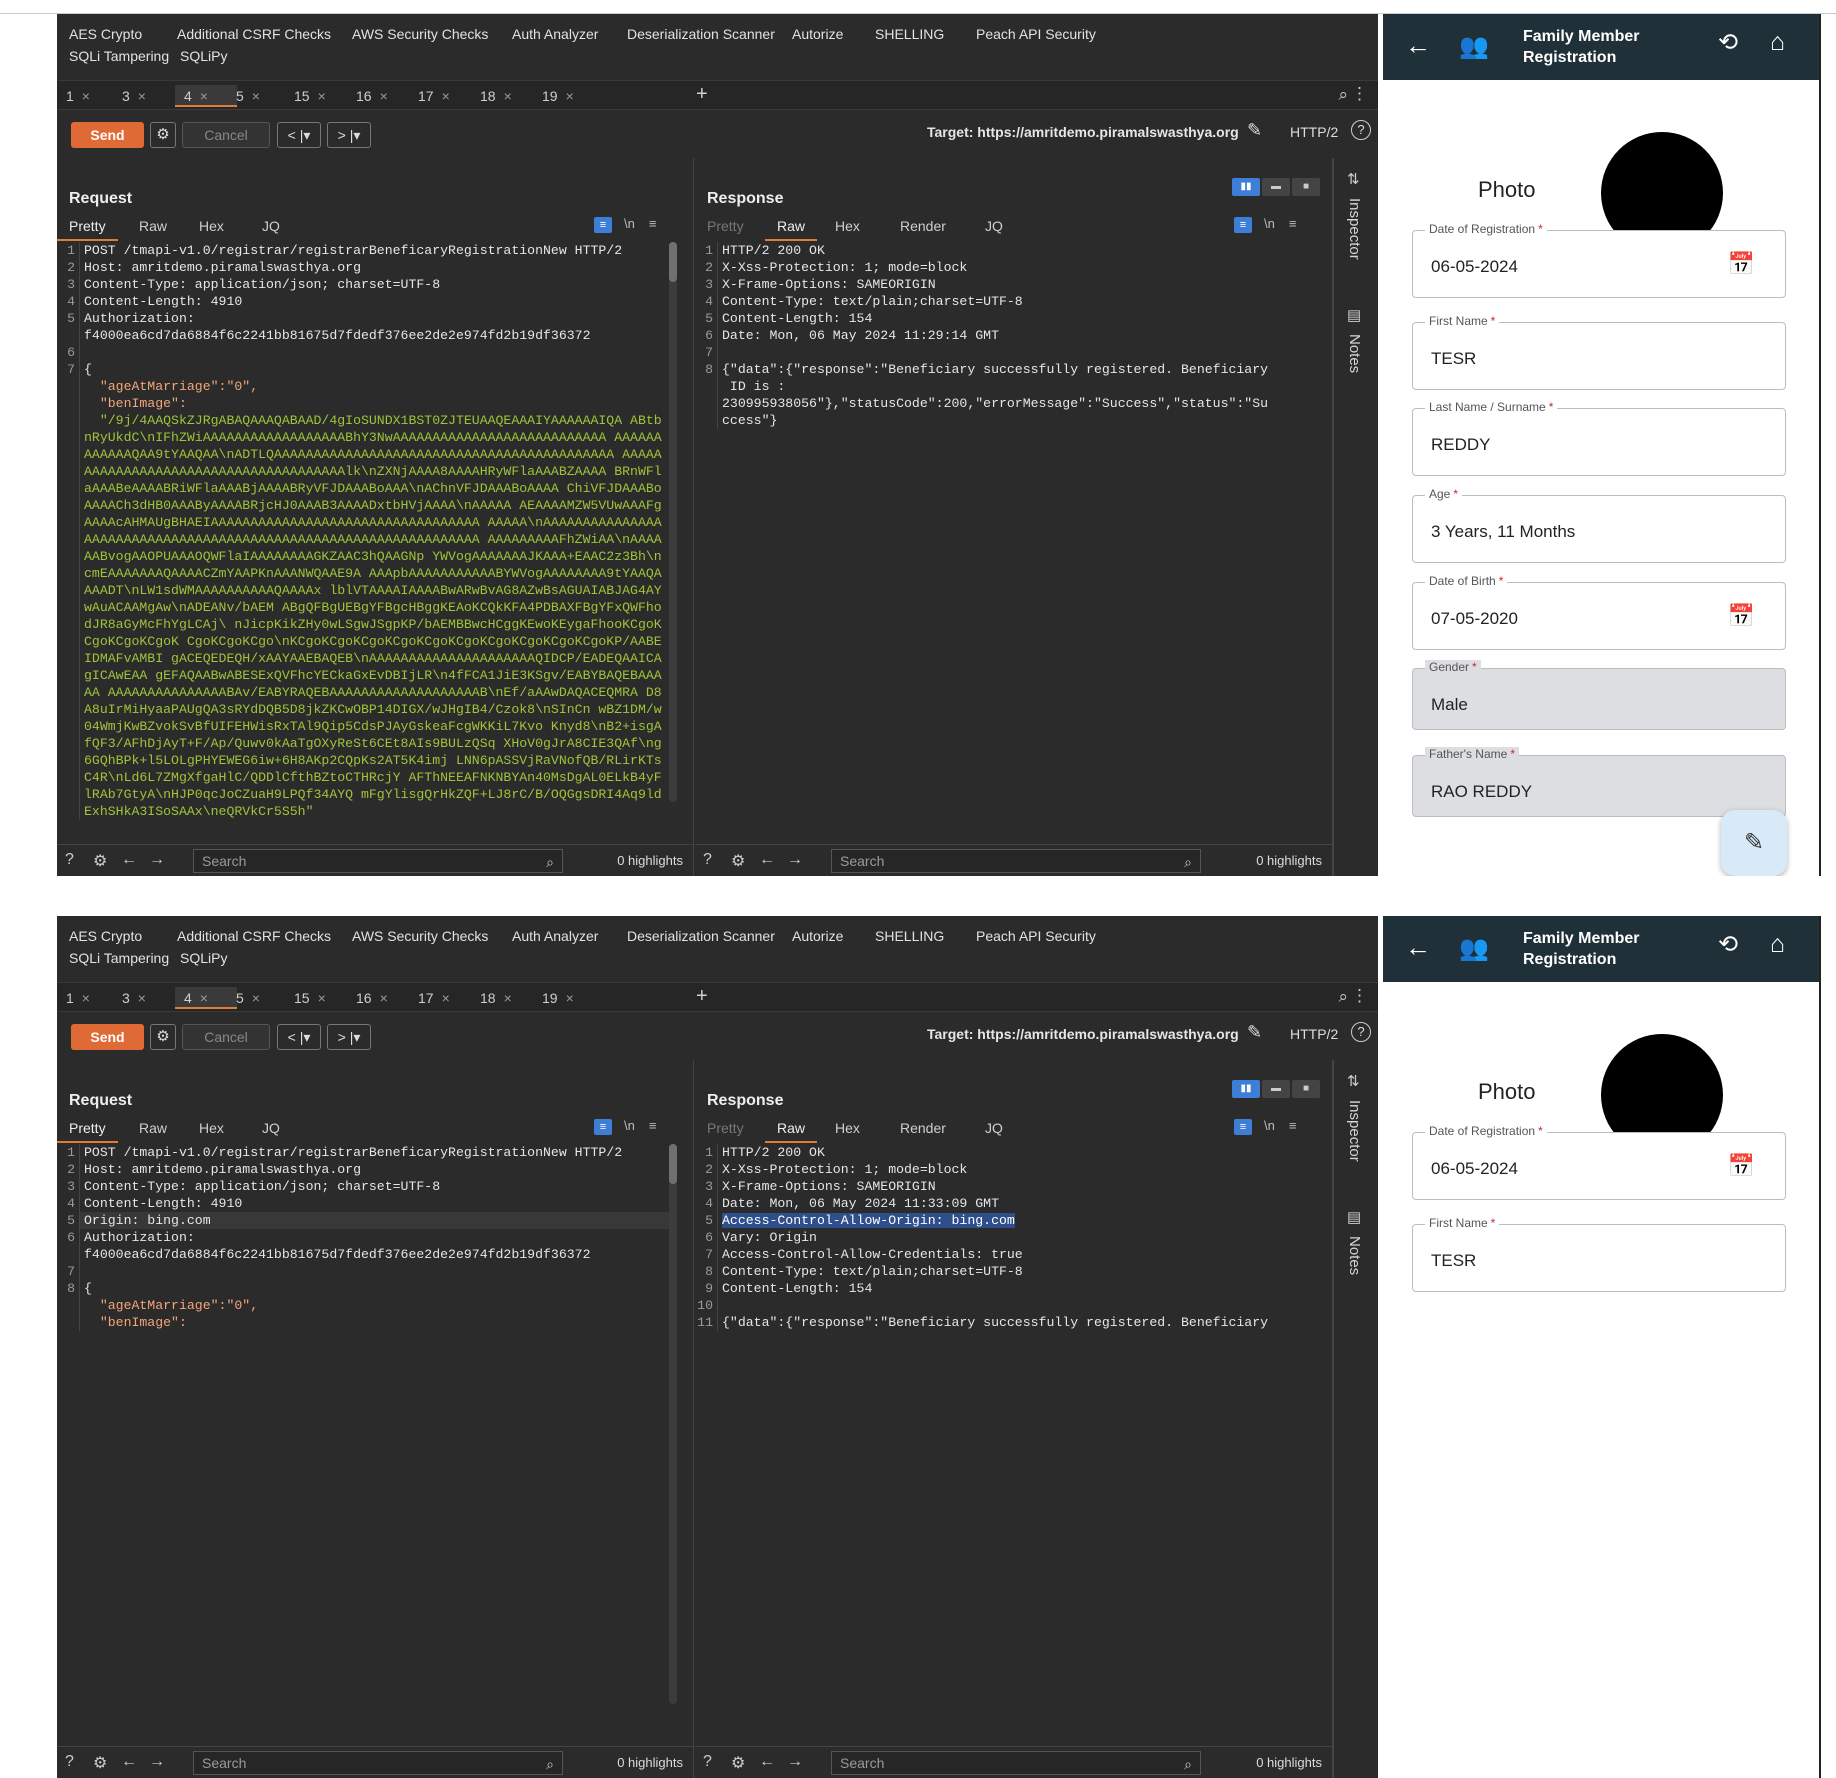 This screenshot has height=1778, width=1836. What do you see at coordinates (767, 1762) in the screenshot?
I see `previous-icon: ←` at bounding box center [767, 1762].